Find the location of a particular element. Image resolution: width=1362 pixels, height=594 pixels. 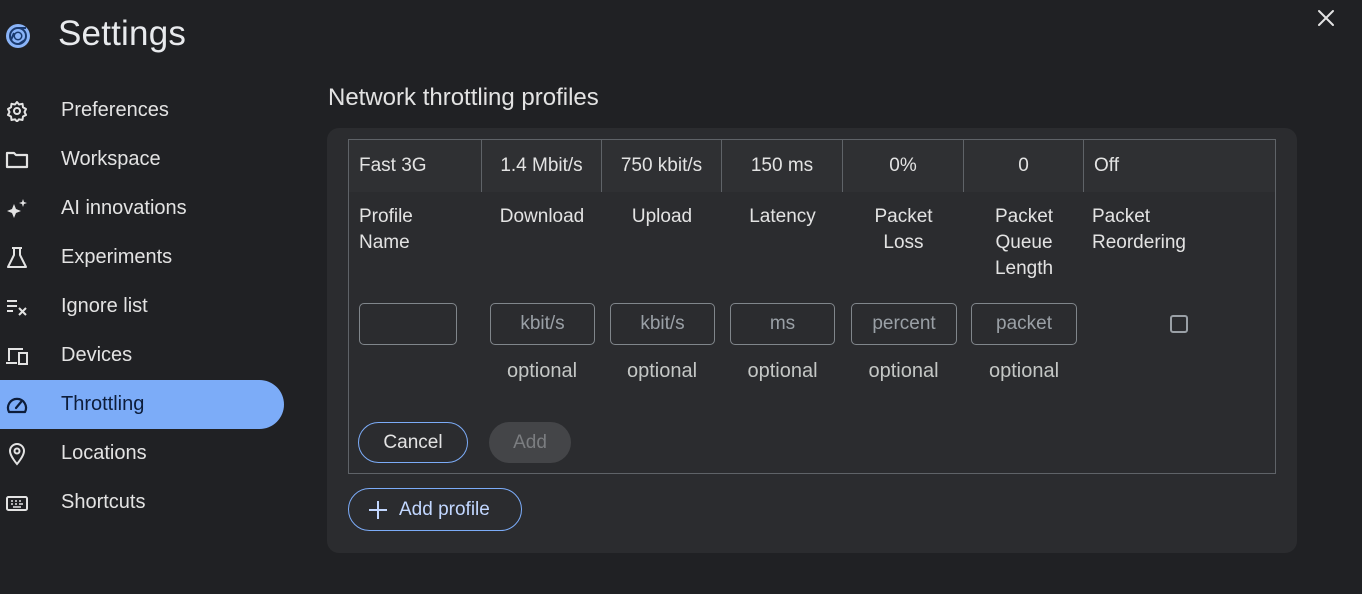

optional-label-packet-loss: optional is located at coordinates (903, 371).